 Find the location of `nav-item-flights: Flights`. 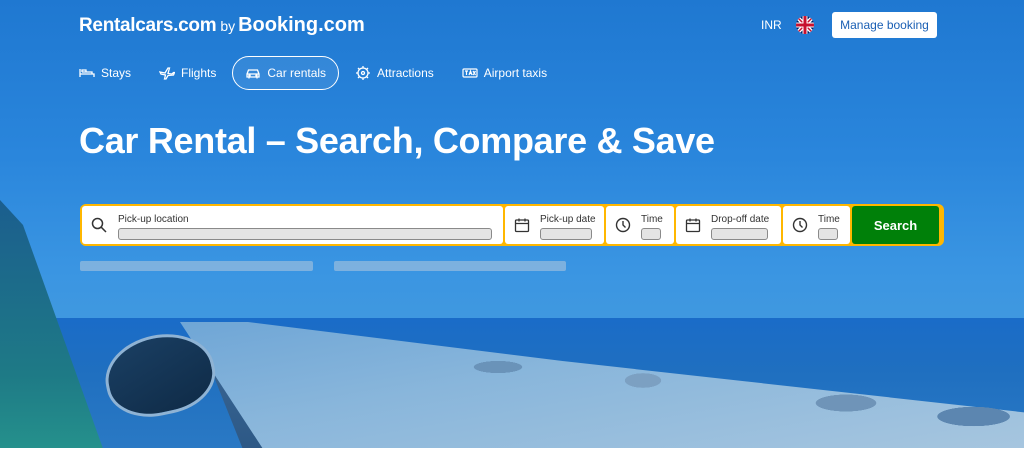

nav-item-flights: Flights is located at coordinates (187, 73).